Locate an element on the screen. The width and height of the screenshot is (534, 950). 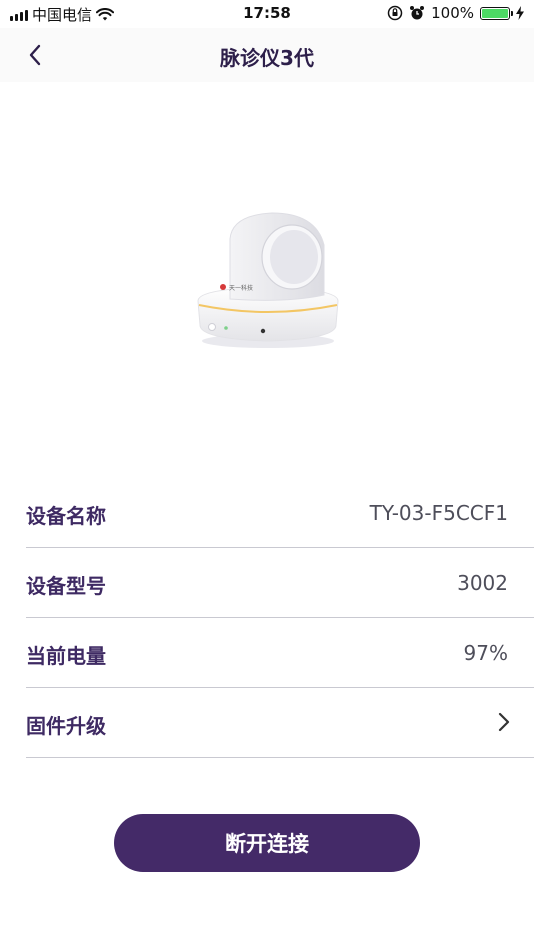
charging-bolt-icon is located at coordinates (520, 13).